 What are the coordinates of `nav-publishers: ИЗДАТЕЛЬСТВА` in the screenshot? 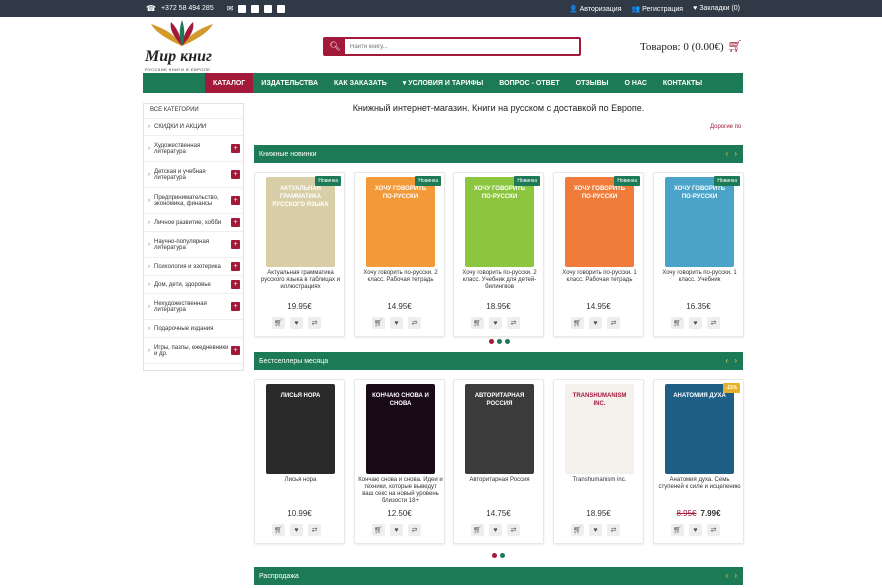 It's located at (289, 83).